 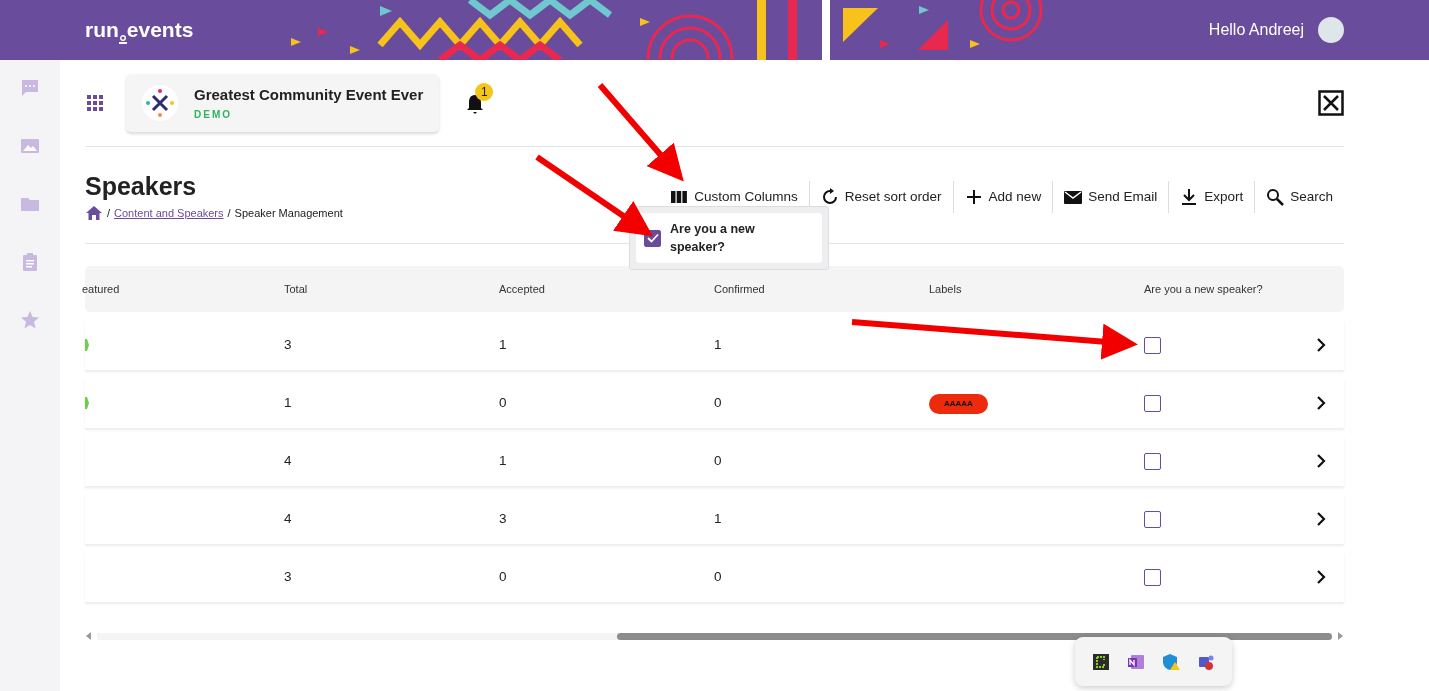 I want to click on option-label: Are you a new speaker?, so click(x=713, y=239).